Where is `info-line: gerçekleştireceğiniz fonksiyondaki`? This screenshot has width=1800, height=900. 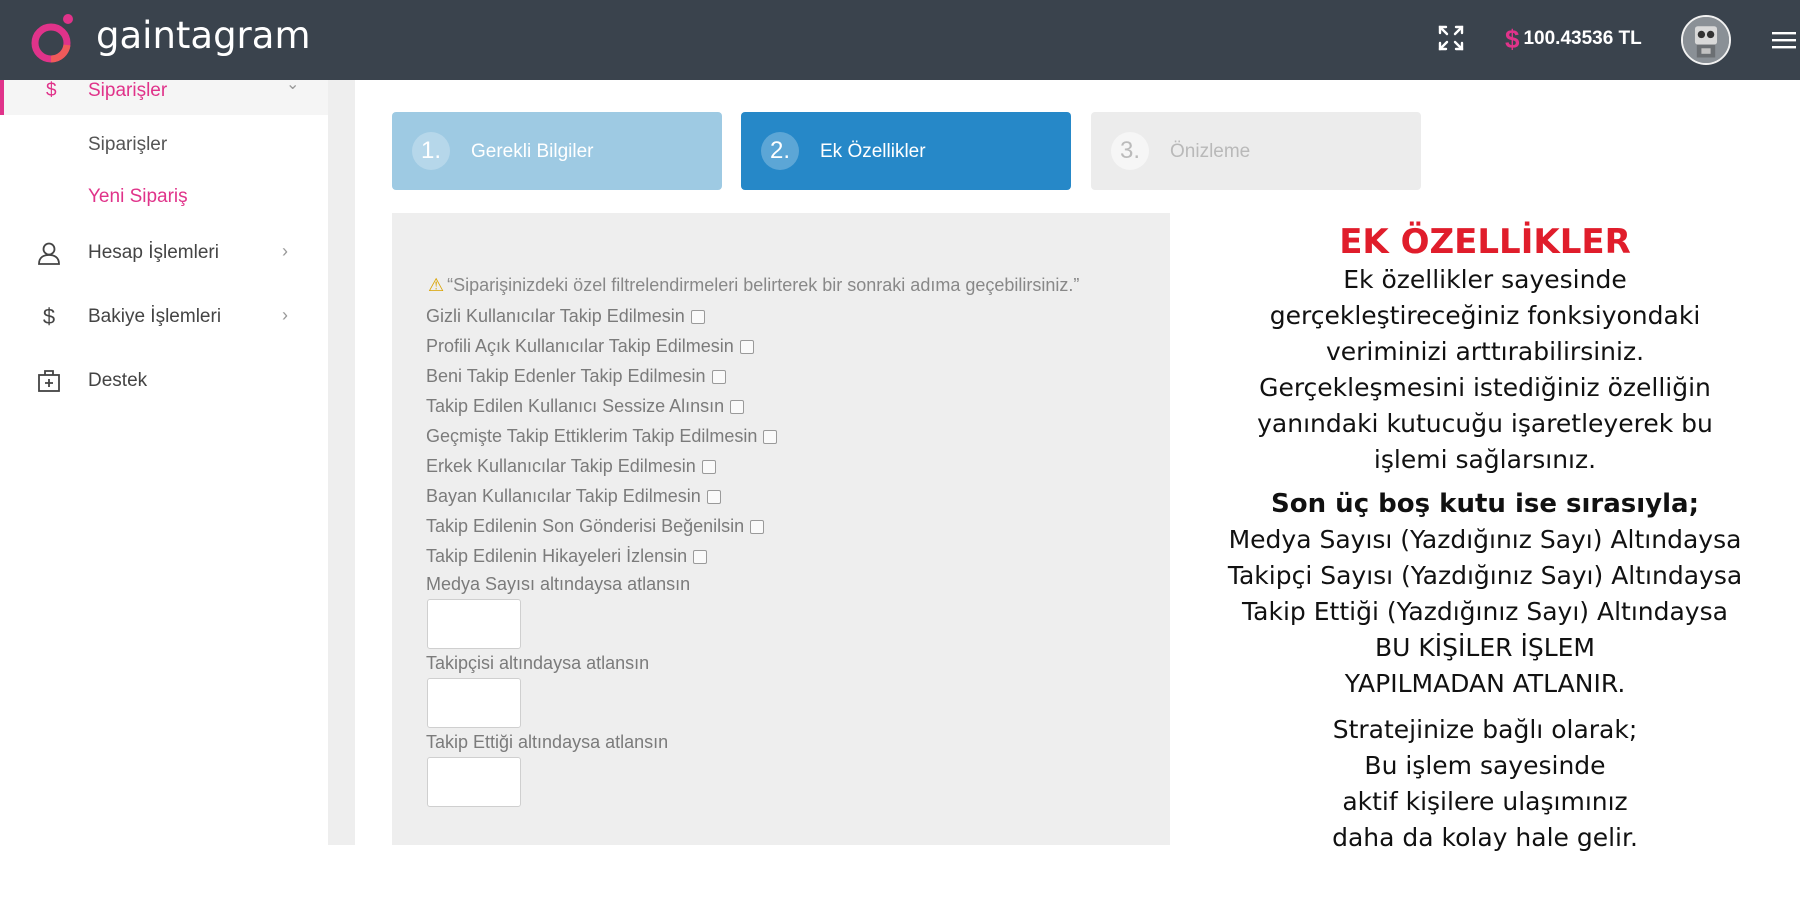 info-line: gerçekleştireceğiniz fonksiyondaki is located at coordinates (1485, 315).